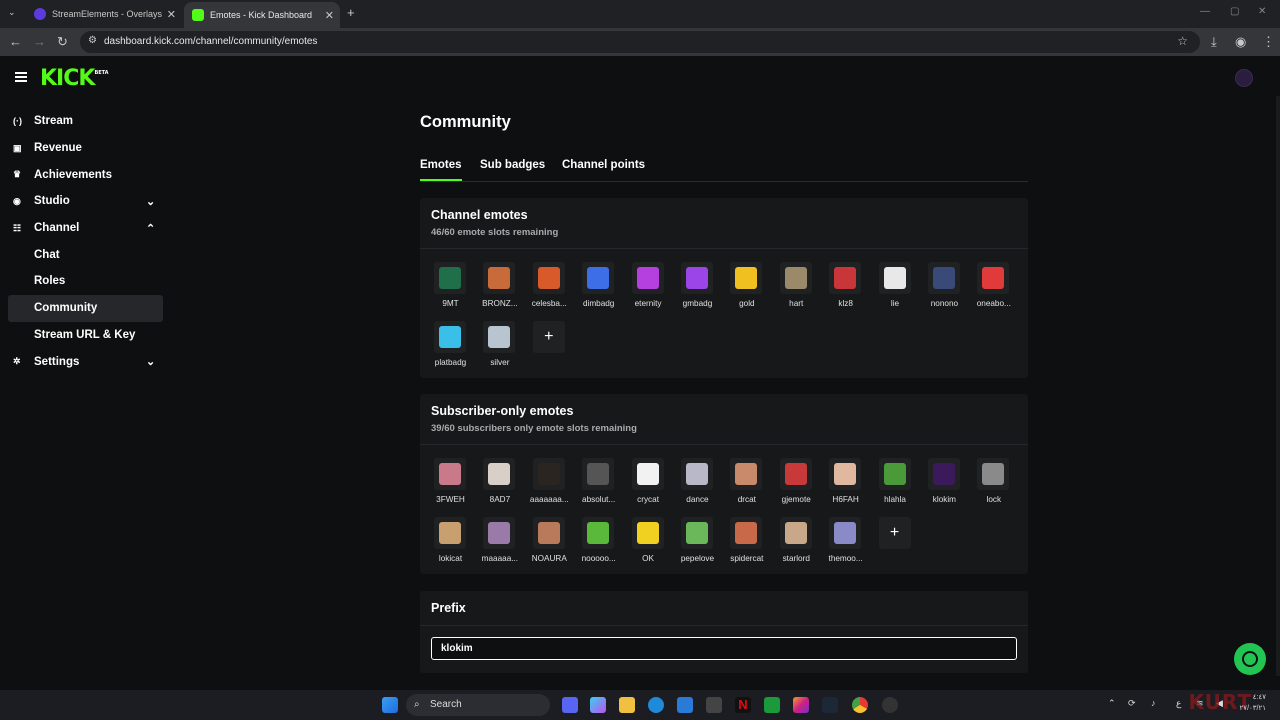 This screenshot has width=1280, height=720. Describe the element at coordinates (85, 281) in the screenshot. I see `sidebar-item-roles: Roles` at that location.